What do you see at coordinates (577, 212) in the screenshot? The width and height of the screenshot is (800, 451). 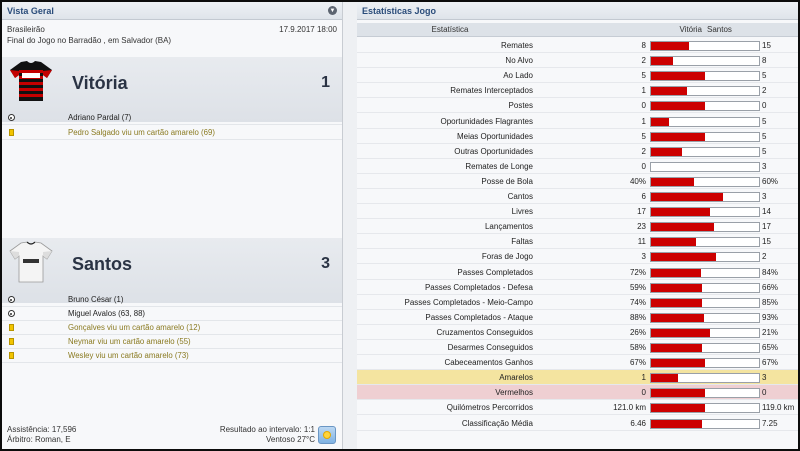 I see `stat-row: Livres 17 14` at bounding box center [577, 212].